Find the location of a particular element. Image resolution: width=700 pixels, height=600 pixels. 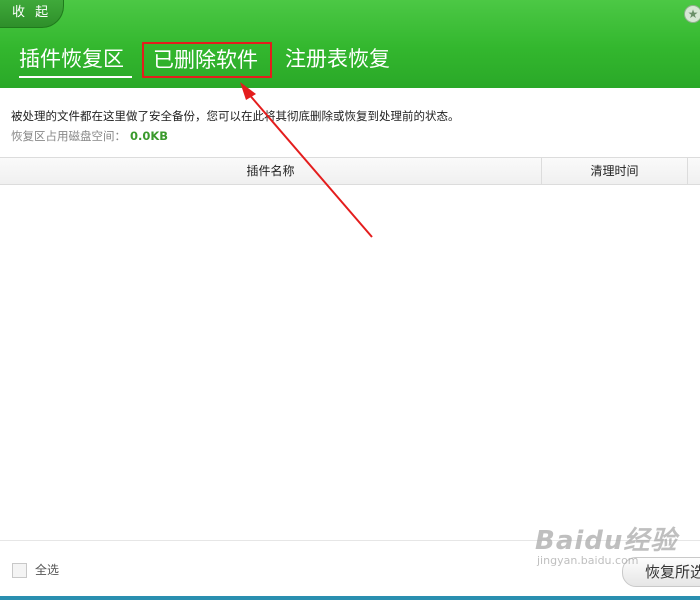

table-header: 插件名称 清理时间 is located at coordinates (350, 171).